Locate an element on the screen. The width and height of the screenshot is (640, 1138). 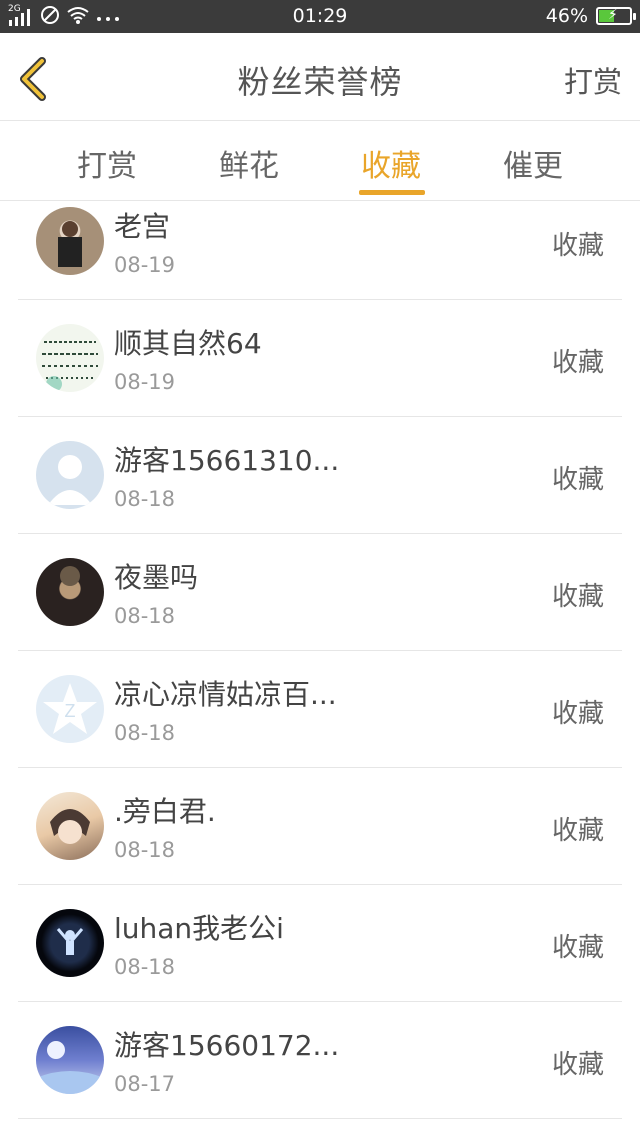
active-tab-indicator is located at coordinates (392, 192).